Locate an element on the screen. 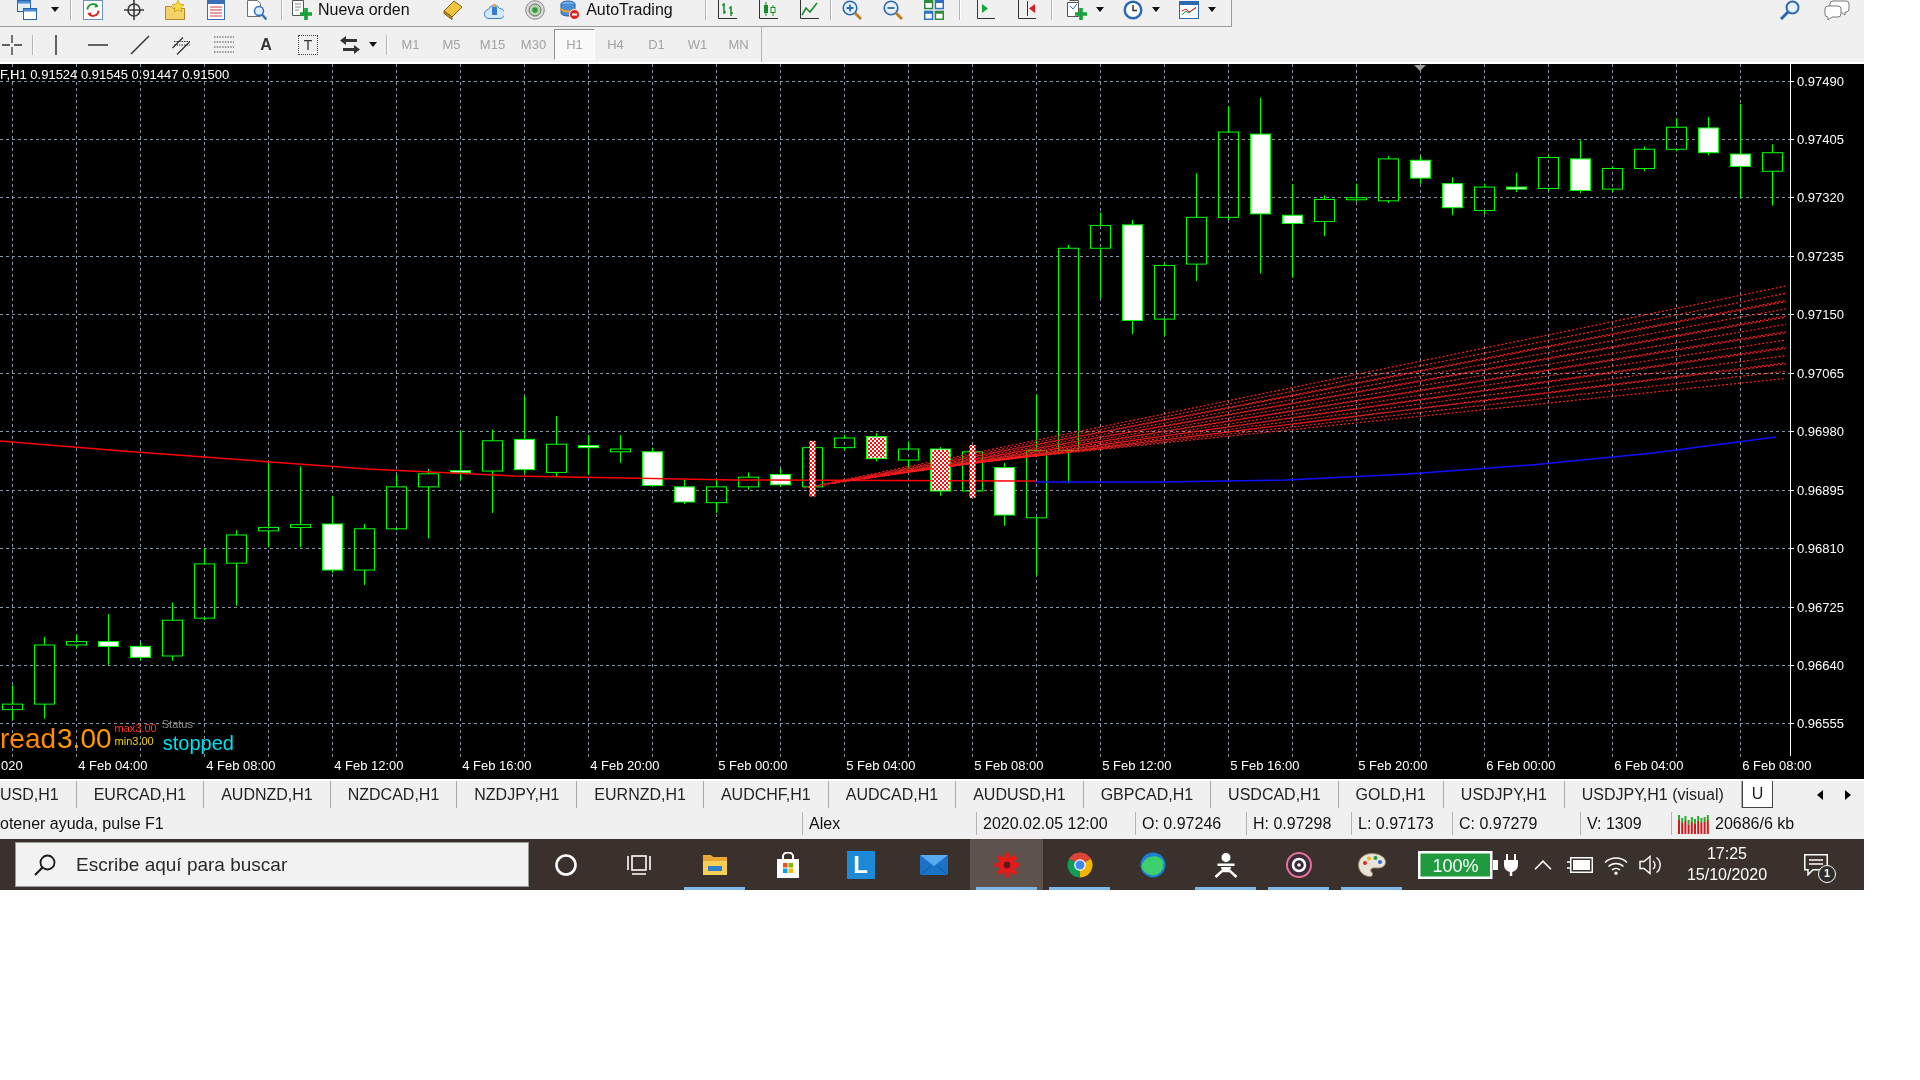  eraser-icon is located at coordinates (452, 10).